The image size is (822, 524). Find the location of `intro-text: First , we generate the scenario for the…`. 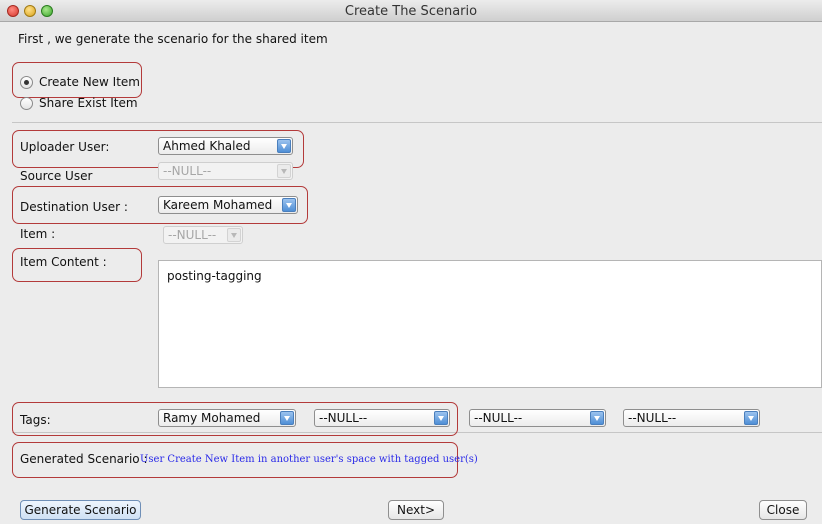

intro-text: First , we generate the scenario for the… is located at coordinates (173, 39).